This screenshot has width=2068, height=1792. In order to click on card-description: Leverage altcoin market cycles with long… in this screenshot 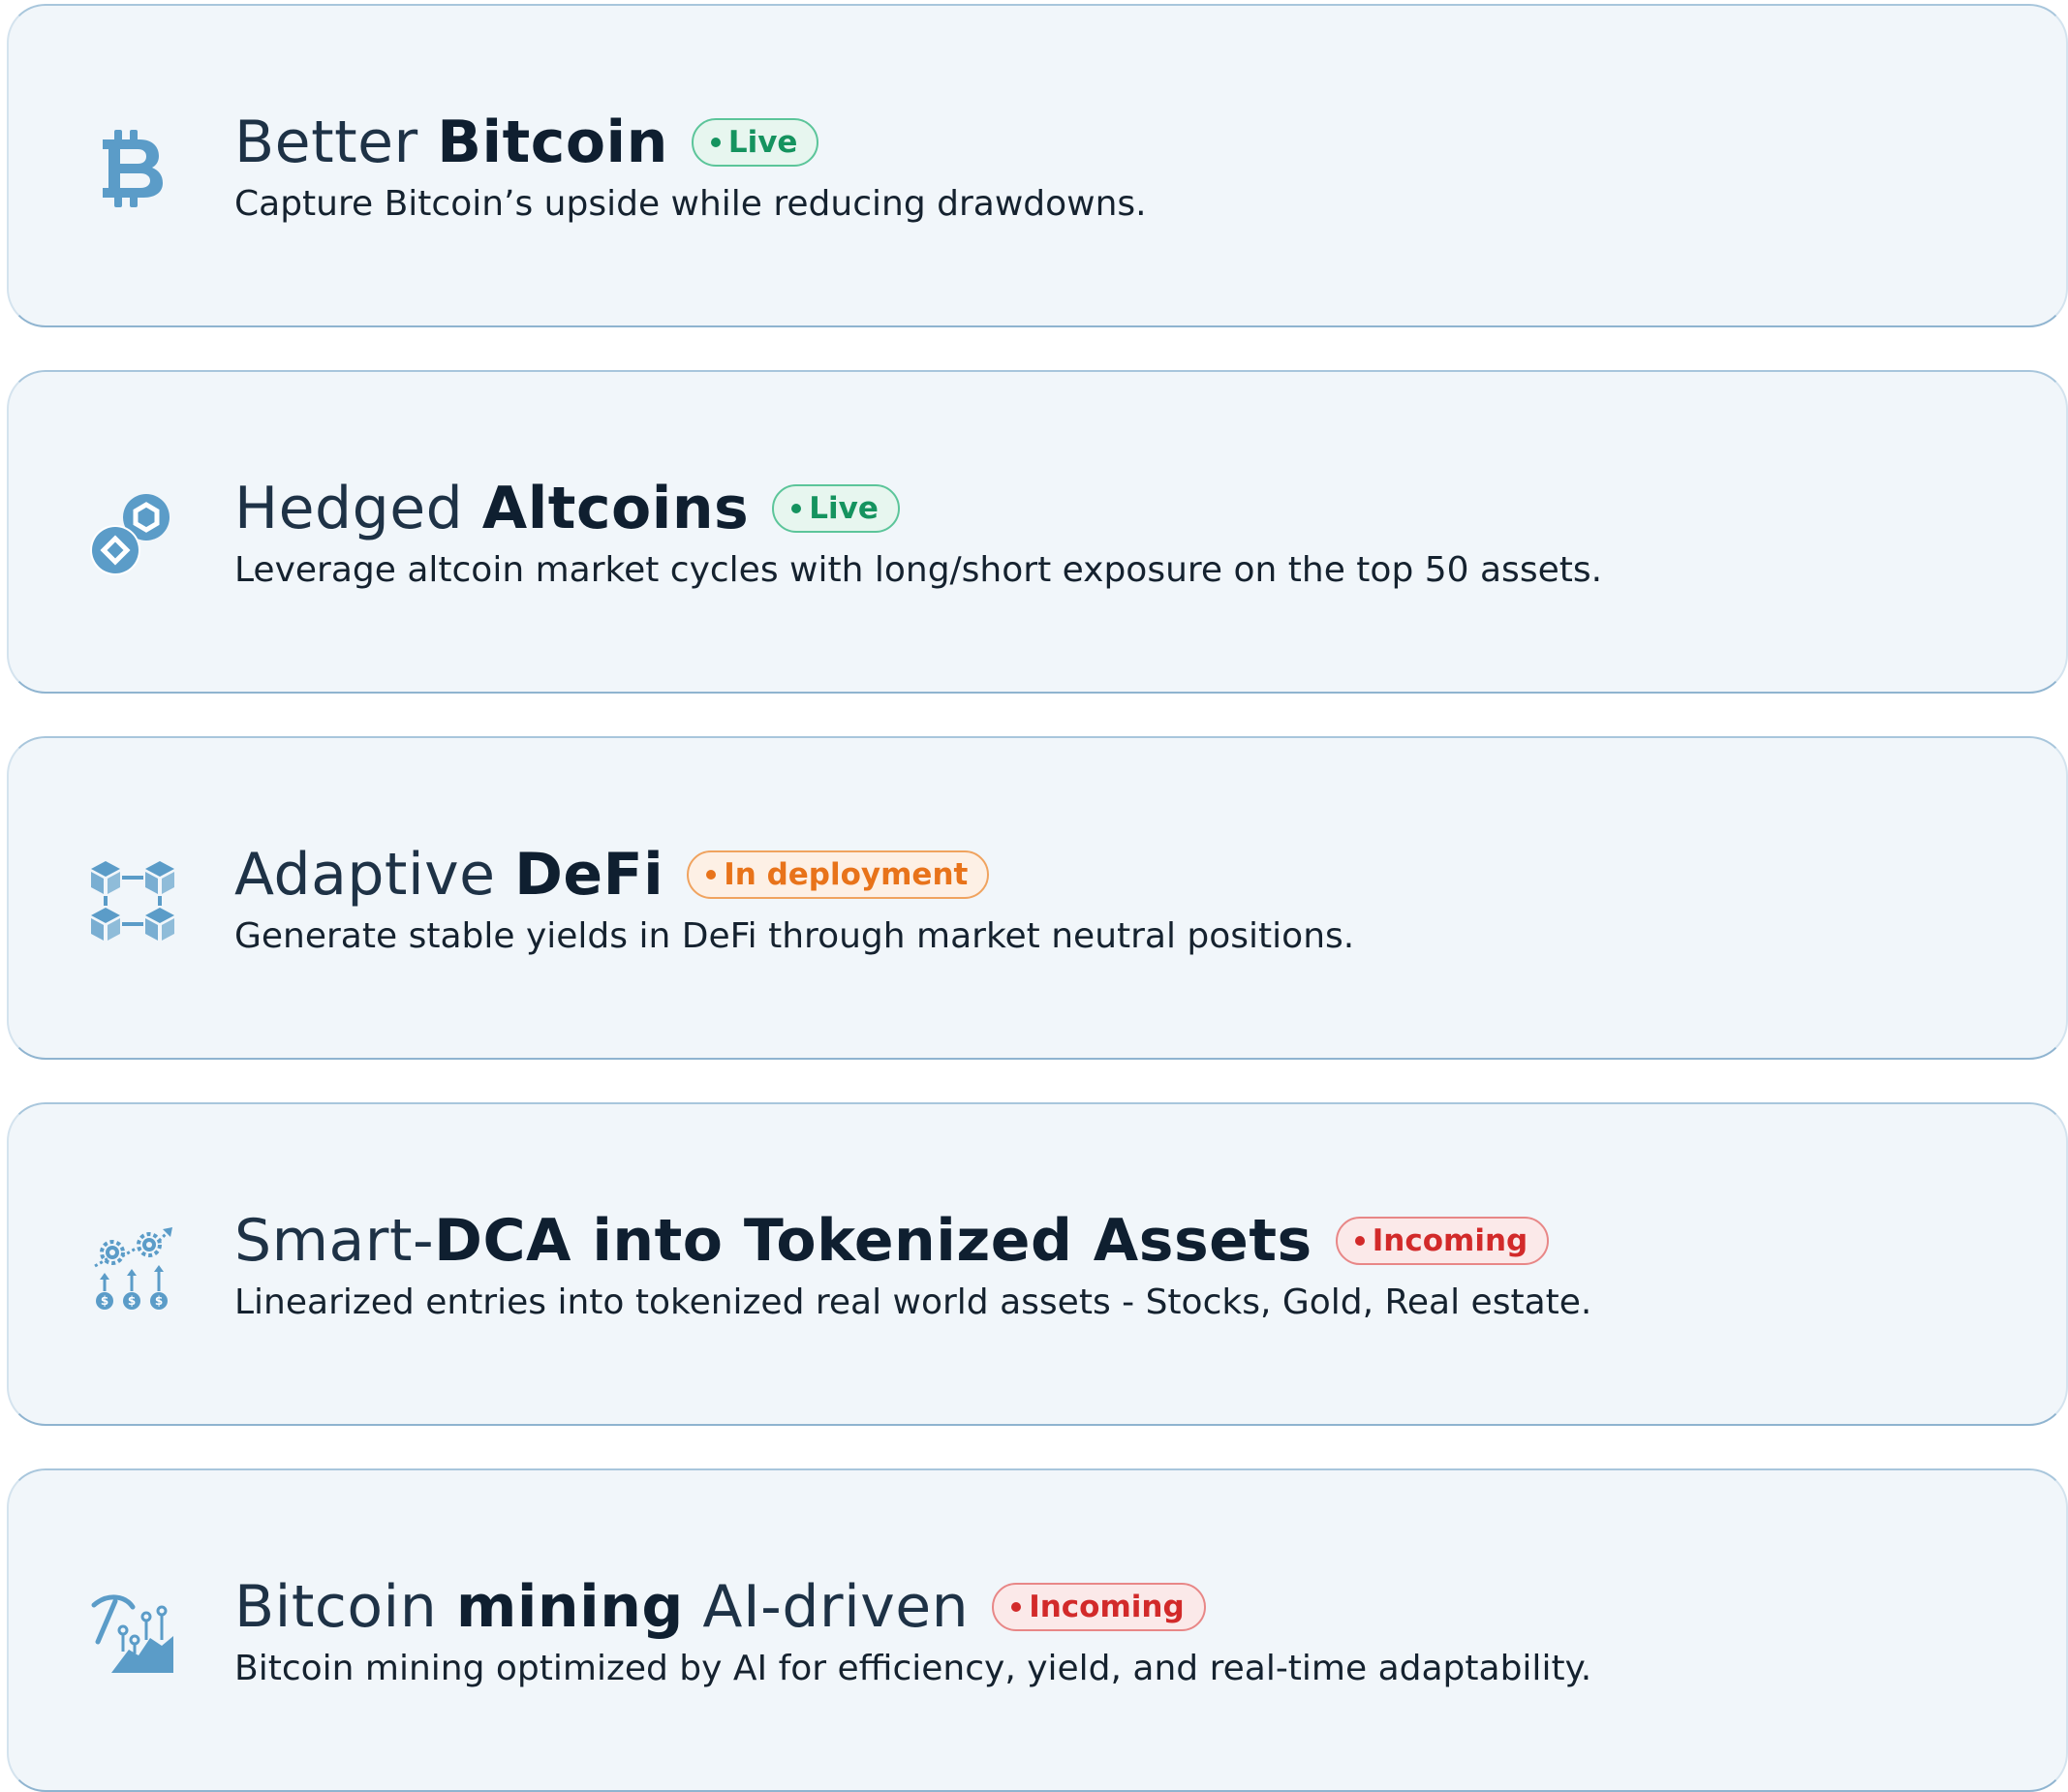, I will do `click(919, 570)`.